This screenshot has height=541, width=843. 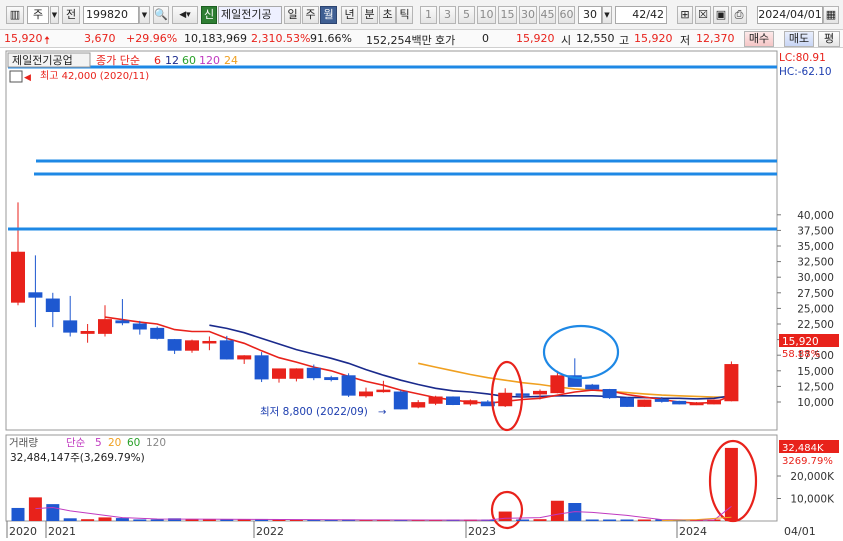 What do you see at coordinates (829, 39) in the screenshot?
I see `eval-button: 평` at bounding box center [829, 39].